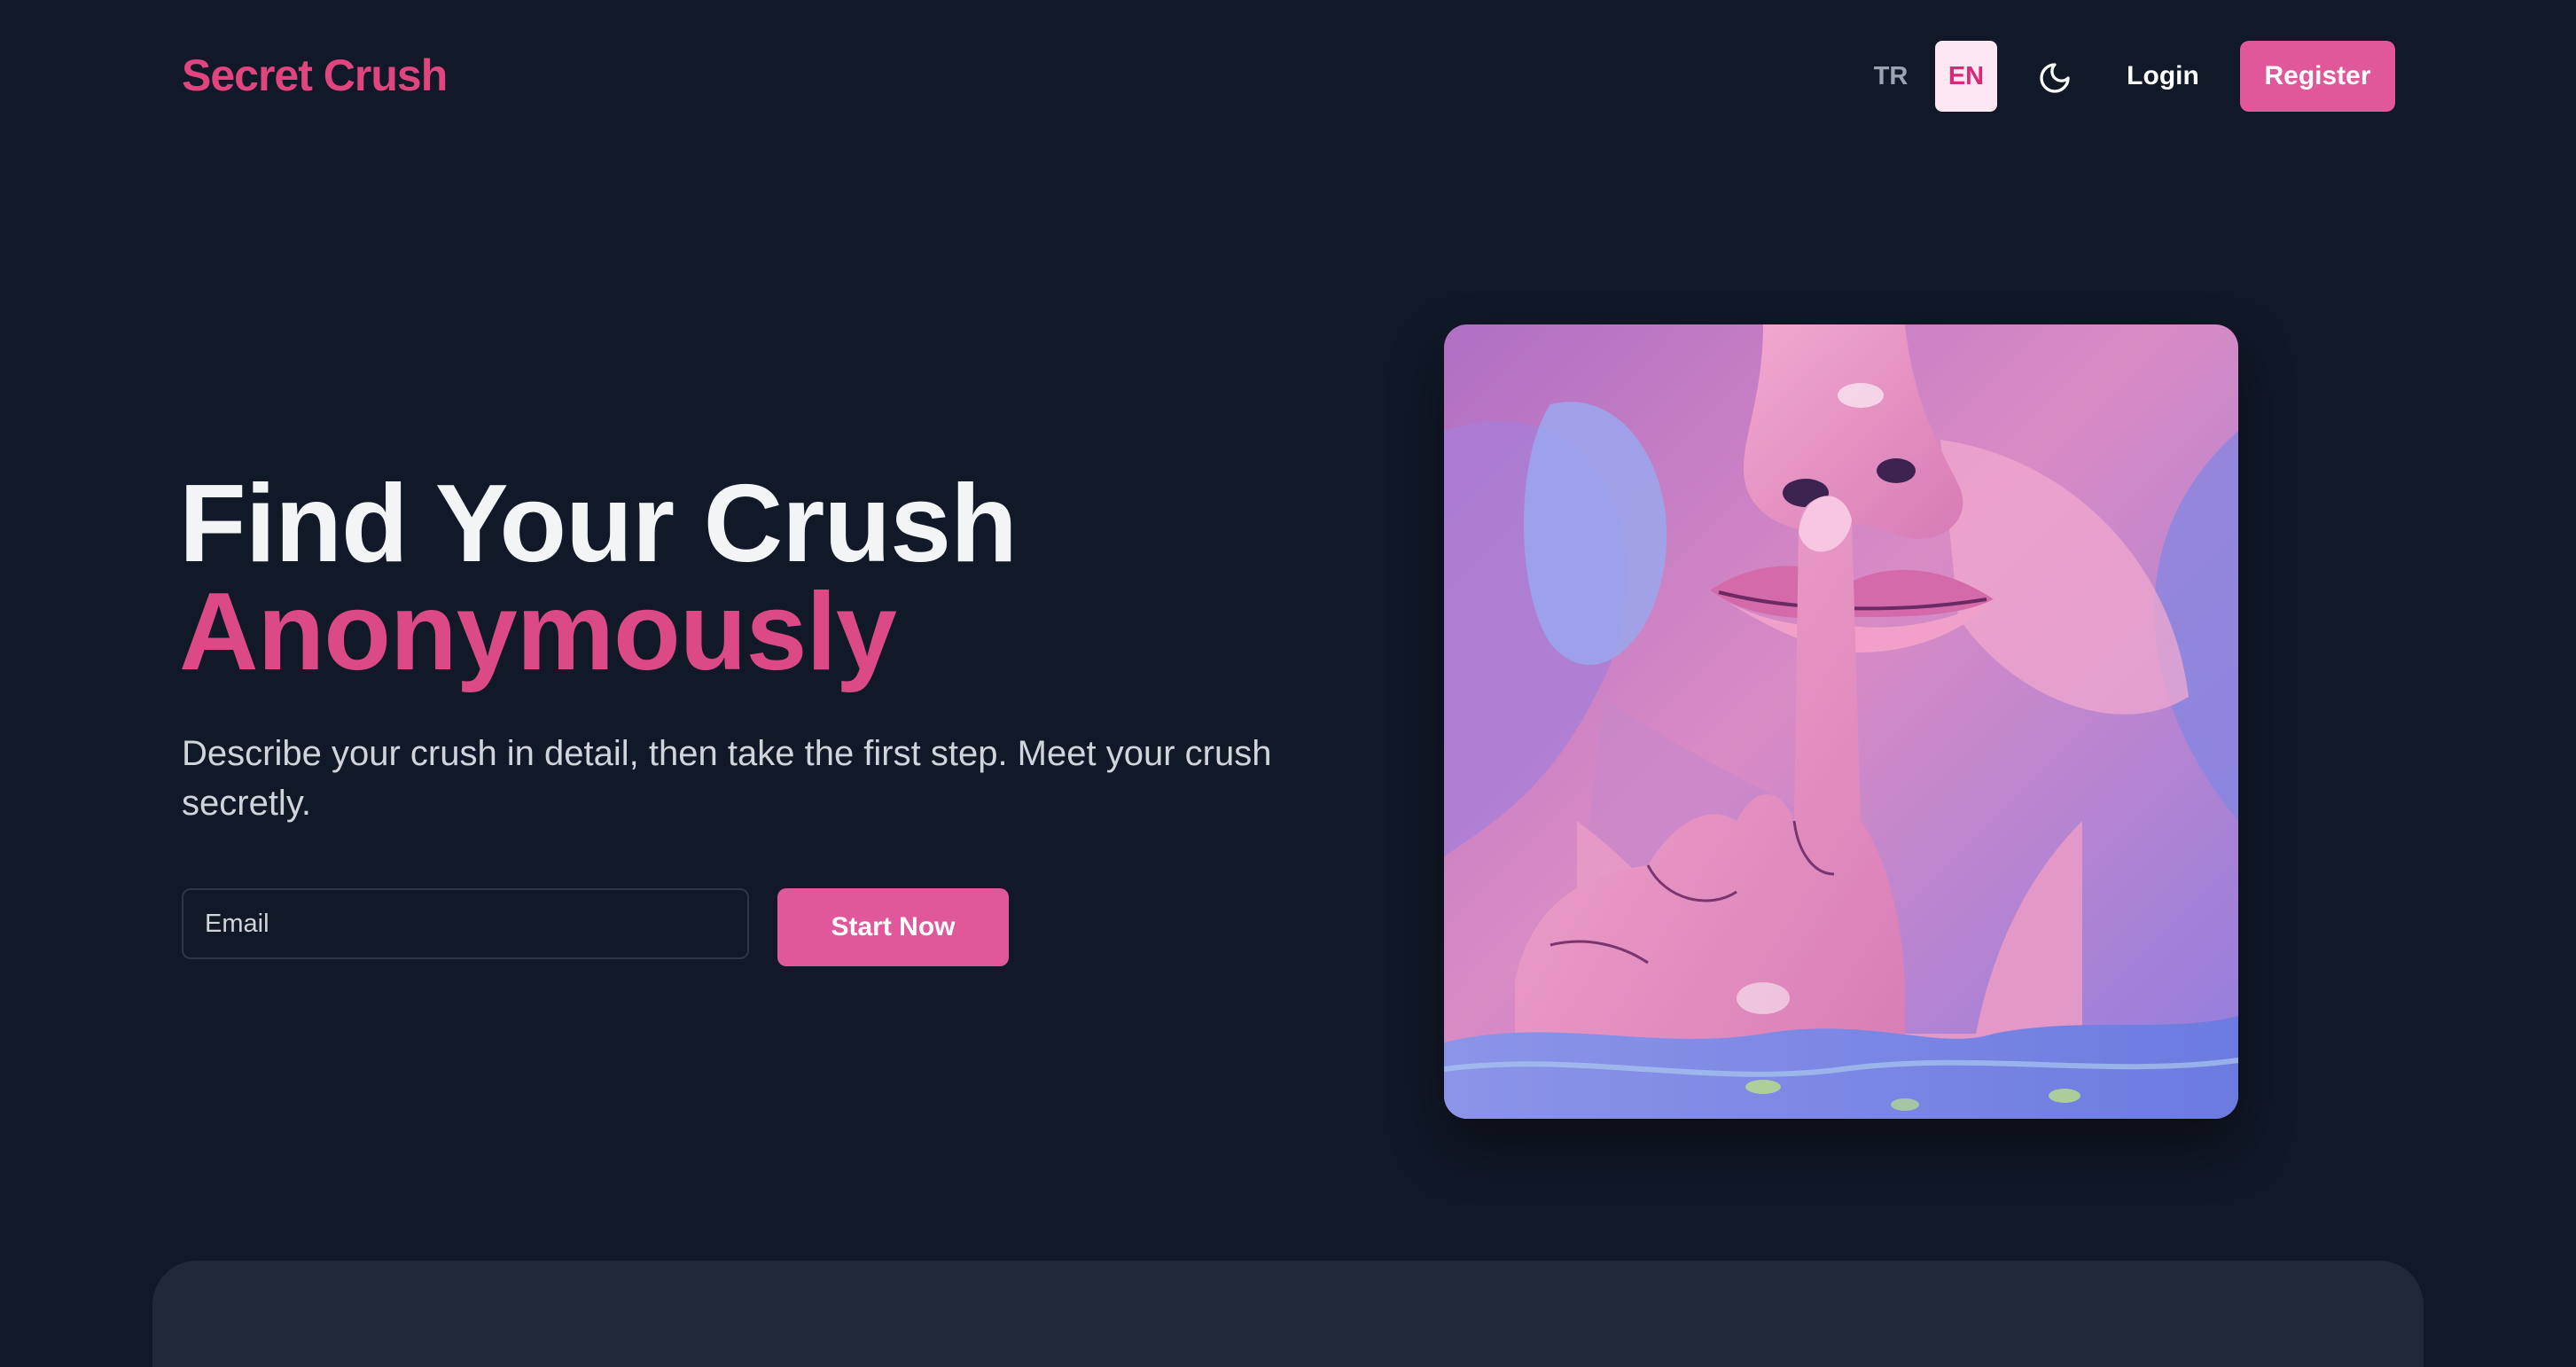 The height and width of the screenshot is (1367, 2576). What do you see at coordinates (1288, 1314) in the screenshot?
I see `features-card` at bounding box center [1288, 1314].